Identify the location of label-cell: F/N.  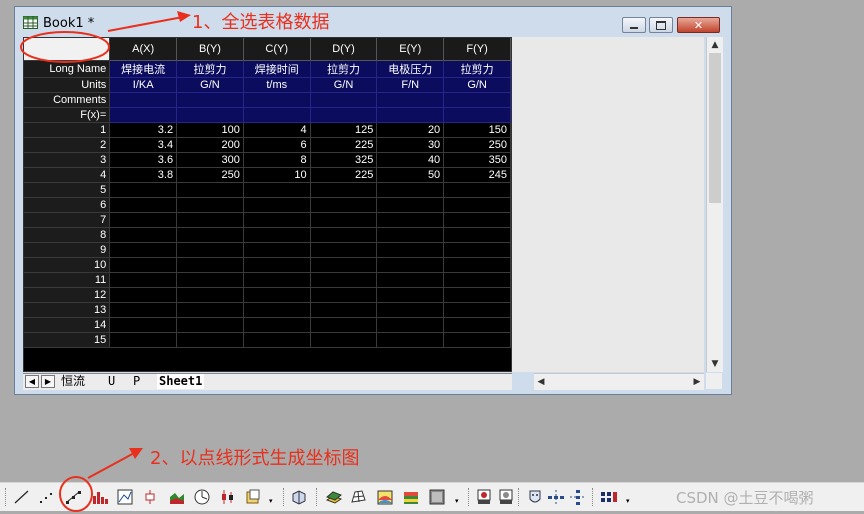
(410, 85).